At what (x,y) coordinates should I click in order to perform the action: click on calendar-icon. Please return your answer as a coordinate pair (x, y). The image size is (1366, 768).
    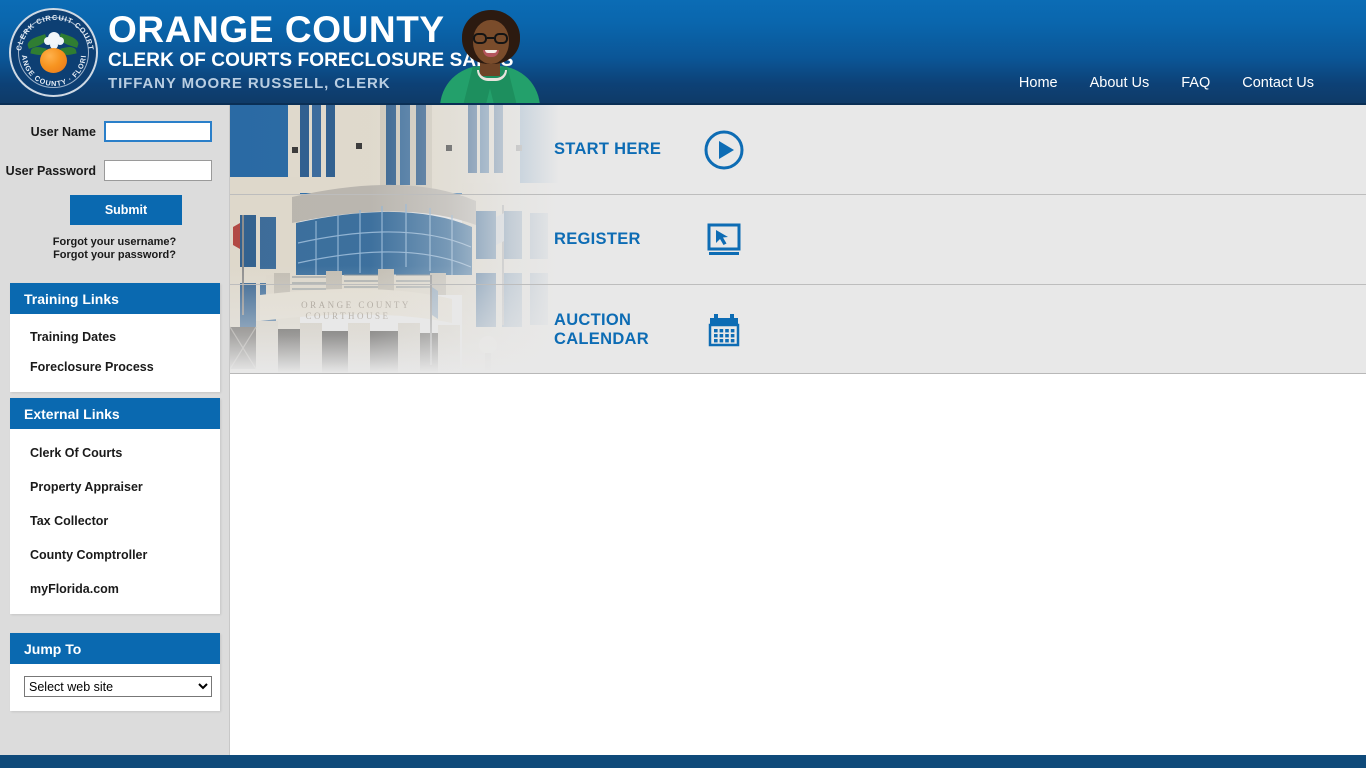
    Looking at the image, I should click on (724, 330).